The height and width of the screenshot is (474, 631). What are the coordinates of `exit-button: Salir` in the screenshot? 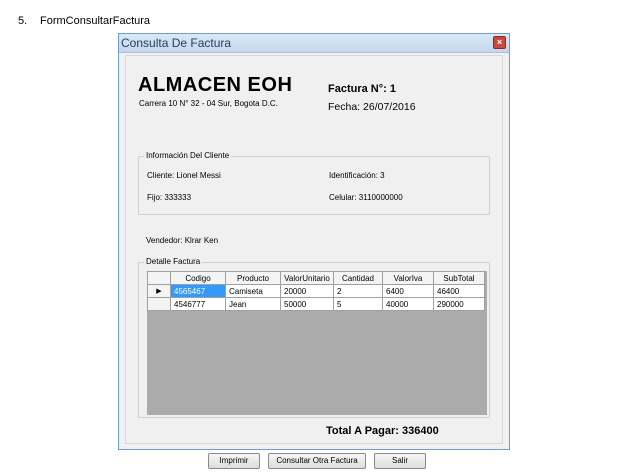 It's located at (400, 461).